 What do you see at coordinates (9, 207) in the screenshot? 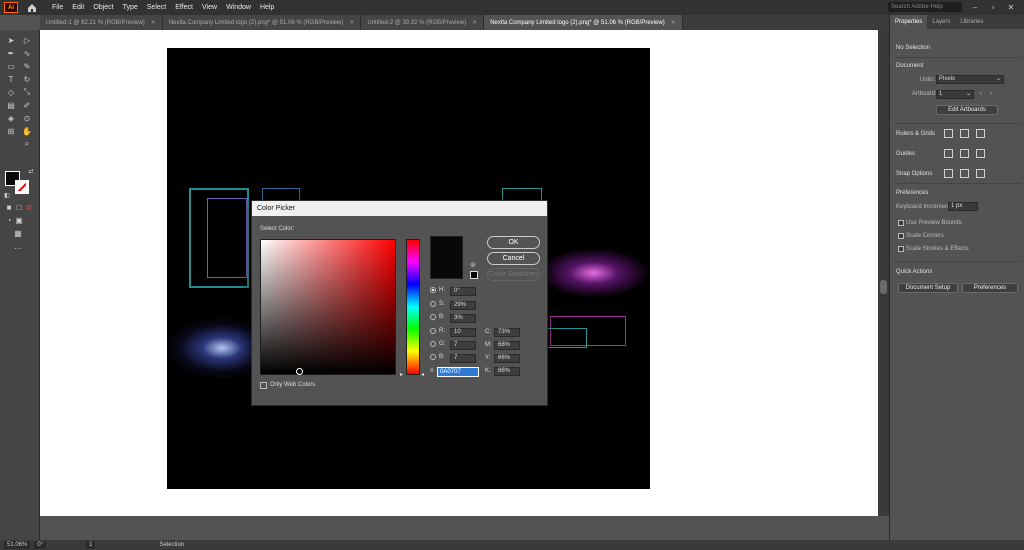
I see `color-mode-icon: ■` at bounding box center [9, 207].